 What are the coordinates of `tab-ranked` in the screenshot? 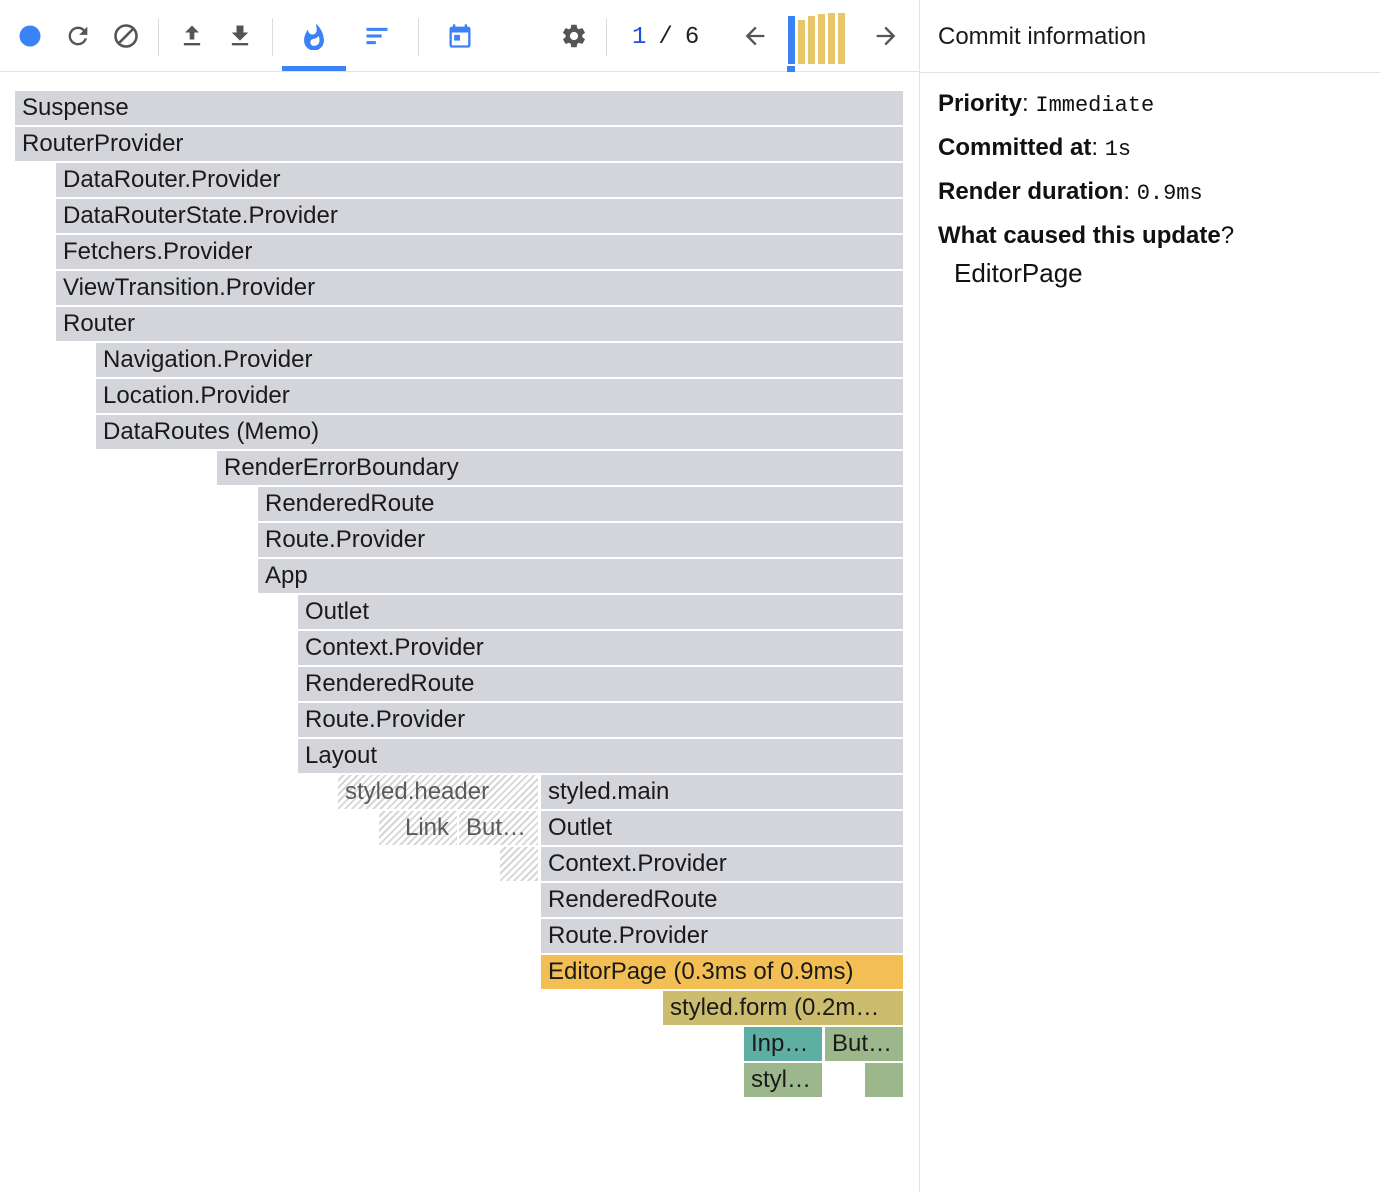 It's located at (377, 36).